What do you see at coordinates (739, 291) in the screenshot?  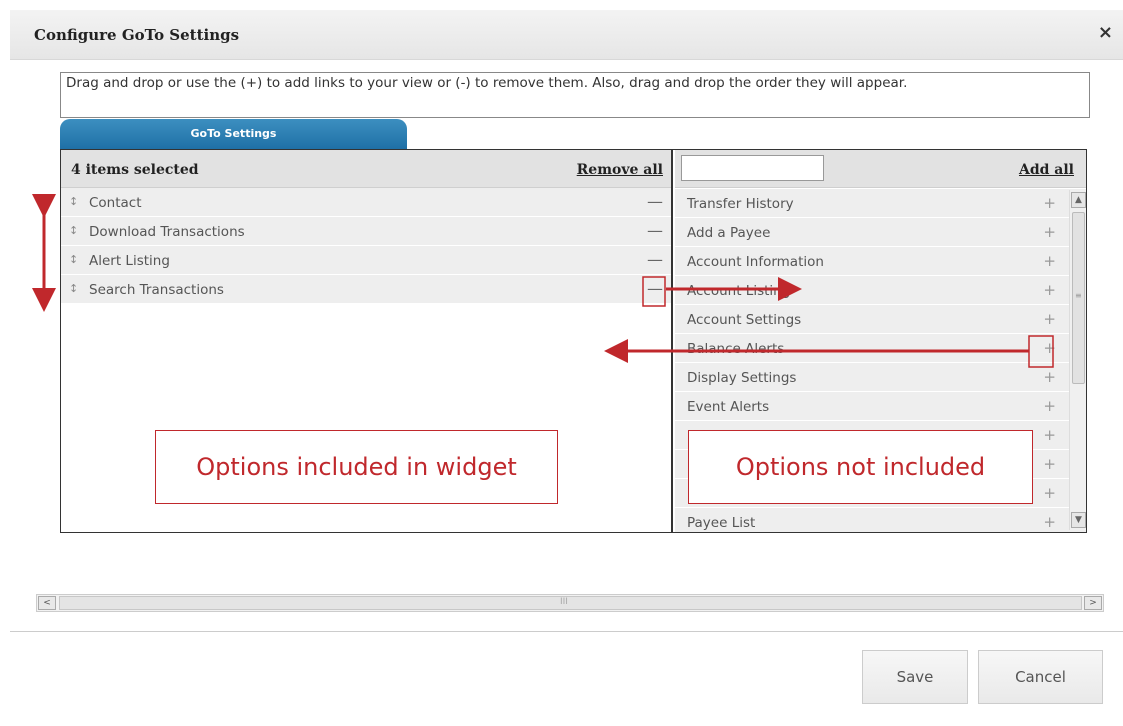 I see `list-item-label: Account Listing` at bounding box center [739, 291].